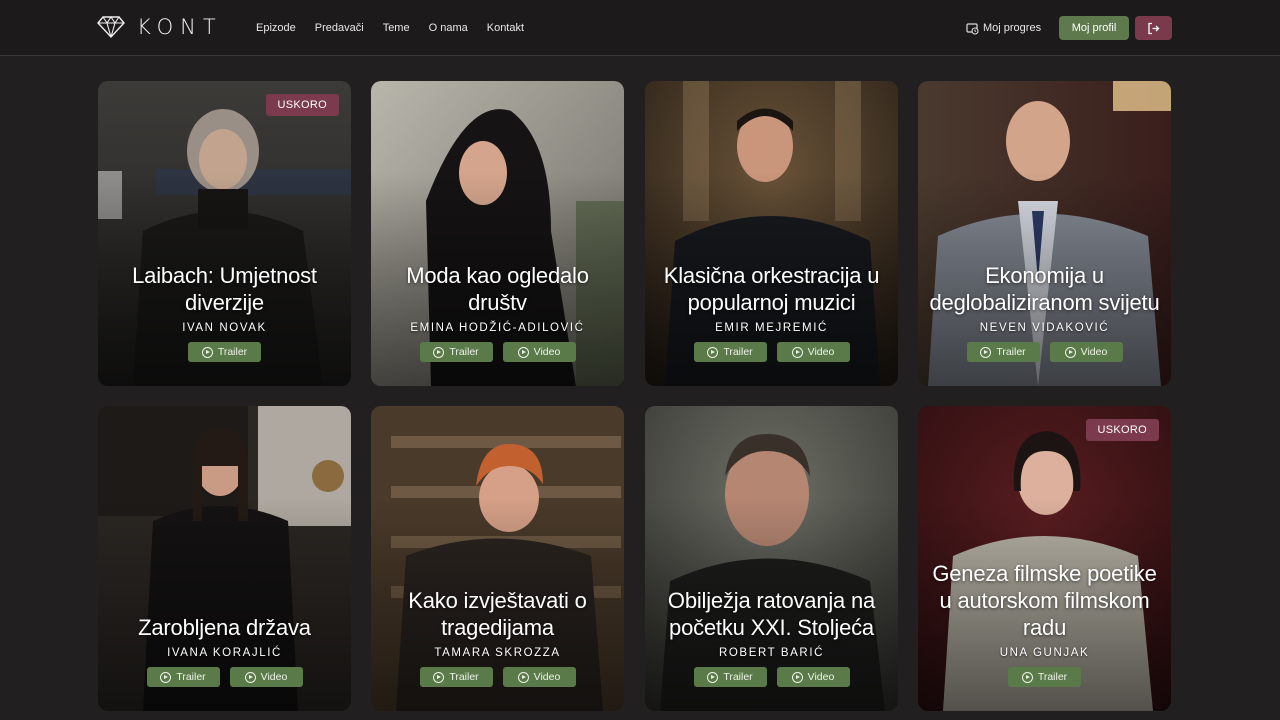 This screenshot has width=1280, height=720. I want to click on logout-button, so click(1153, 28).